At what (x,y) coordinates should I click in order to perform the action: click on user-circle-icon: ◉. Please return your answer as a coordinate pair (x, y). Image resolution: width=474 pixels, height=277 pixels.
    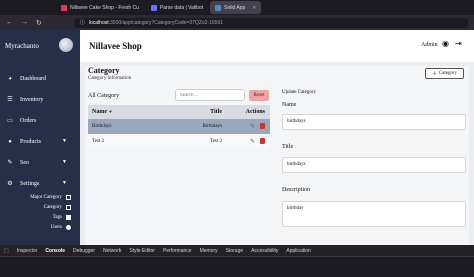
    Looking at the image, I should click on (446, 44).